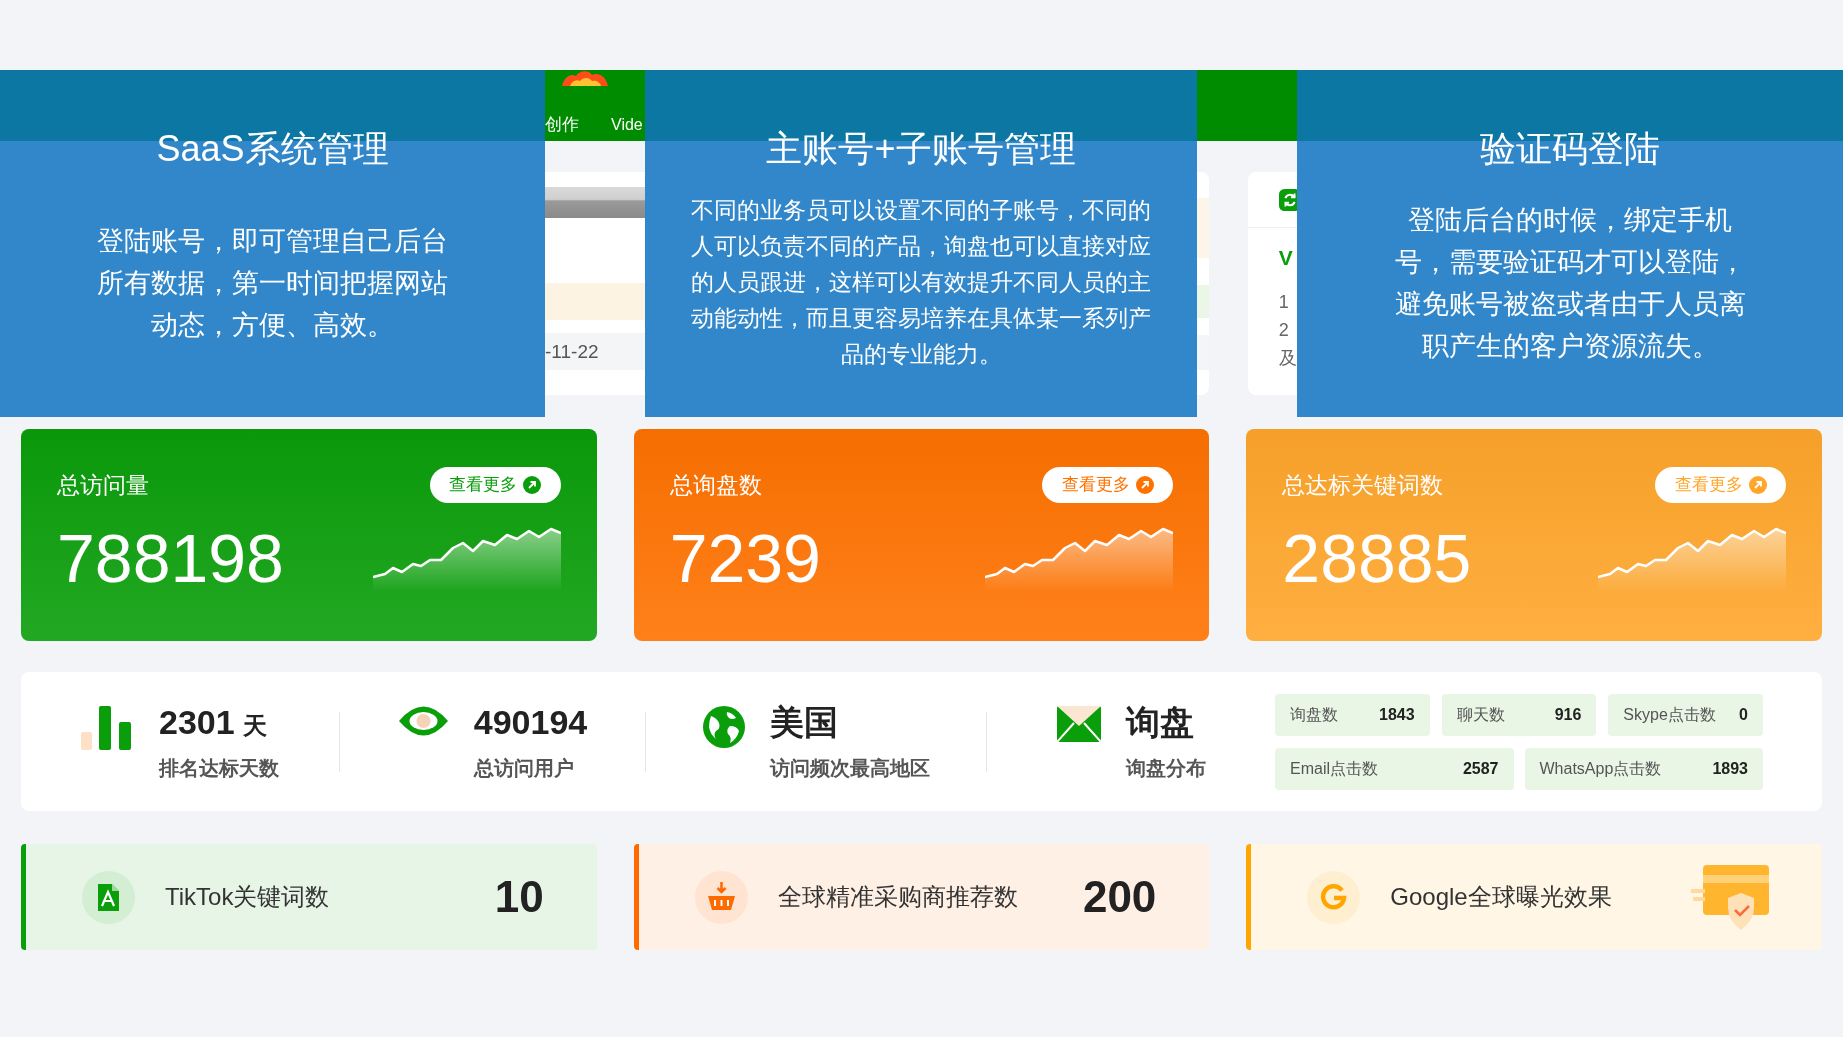 The image size is (1843, 1037). Describe the element at coordinates (272, 149) in the screenshot. I see `panel-title: SaaS系统管理` at that location.